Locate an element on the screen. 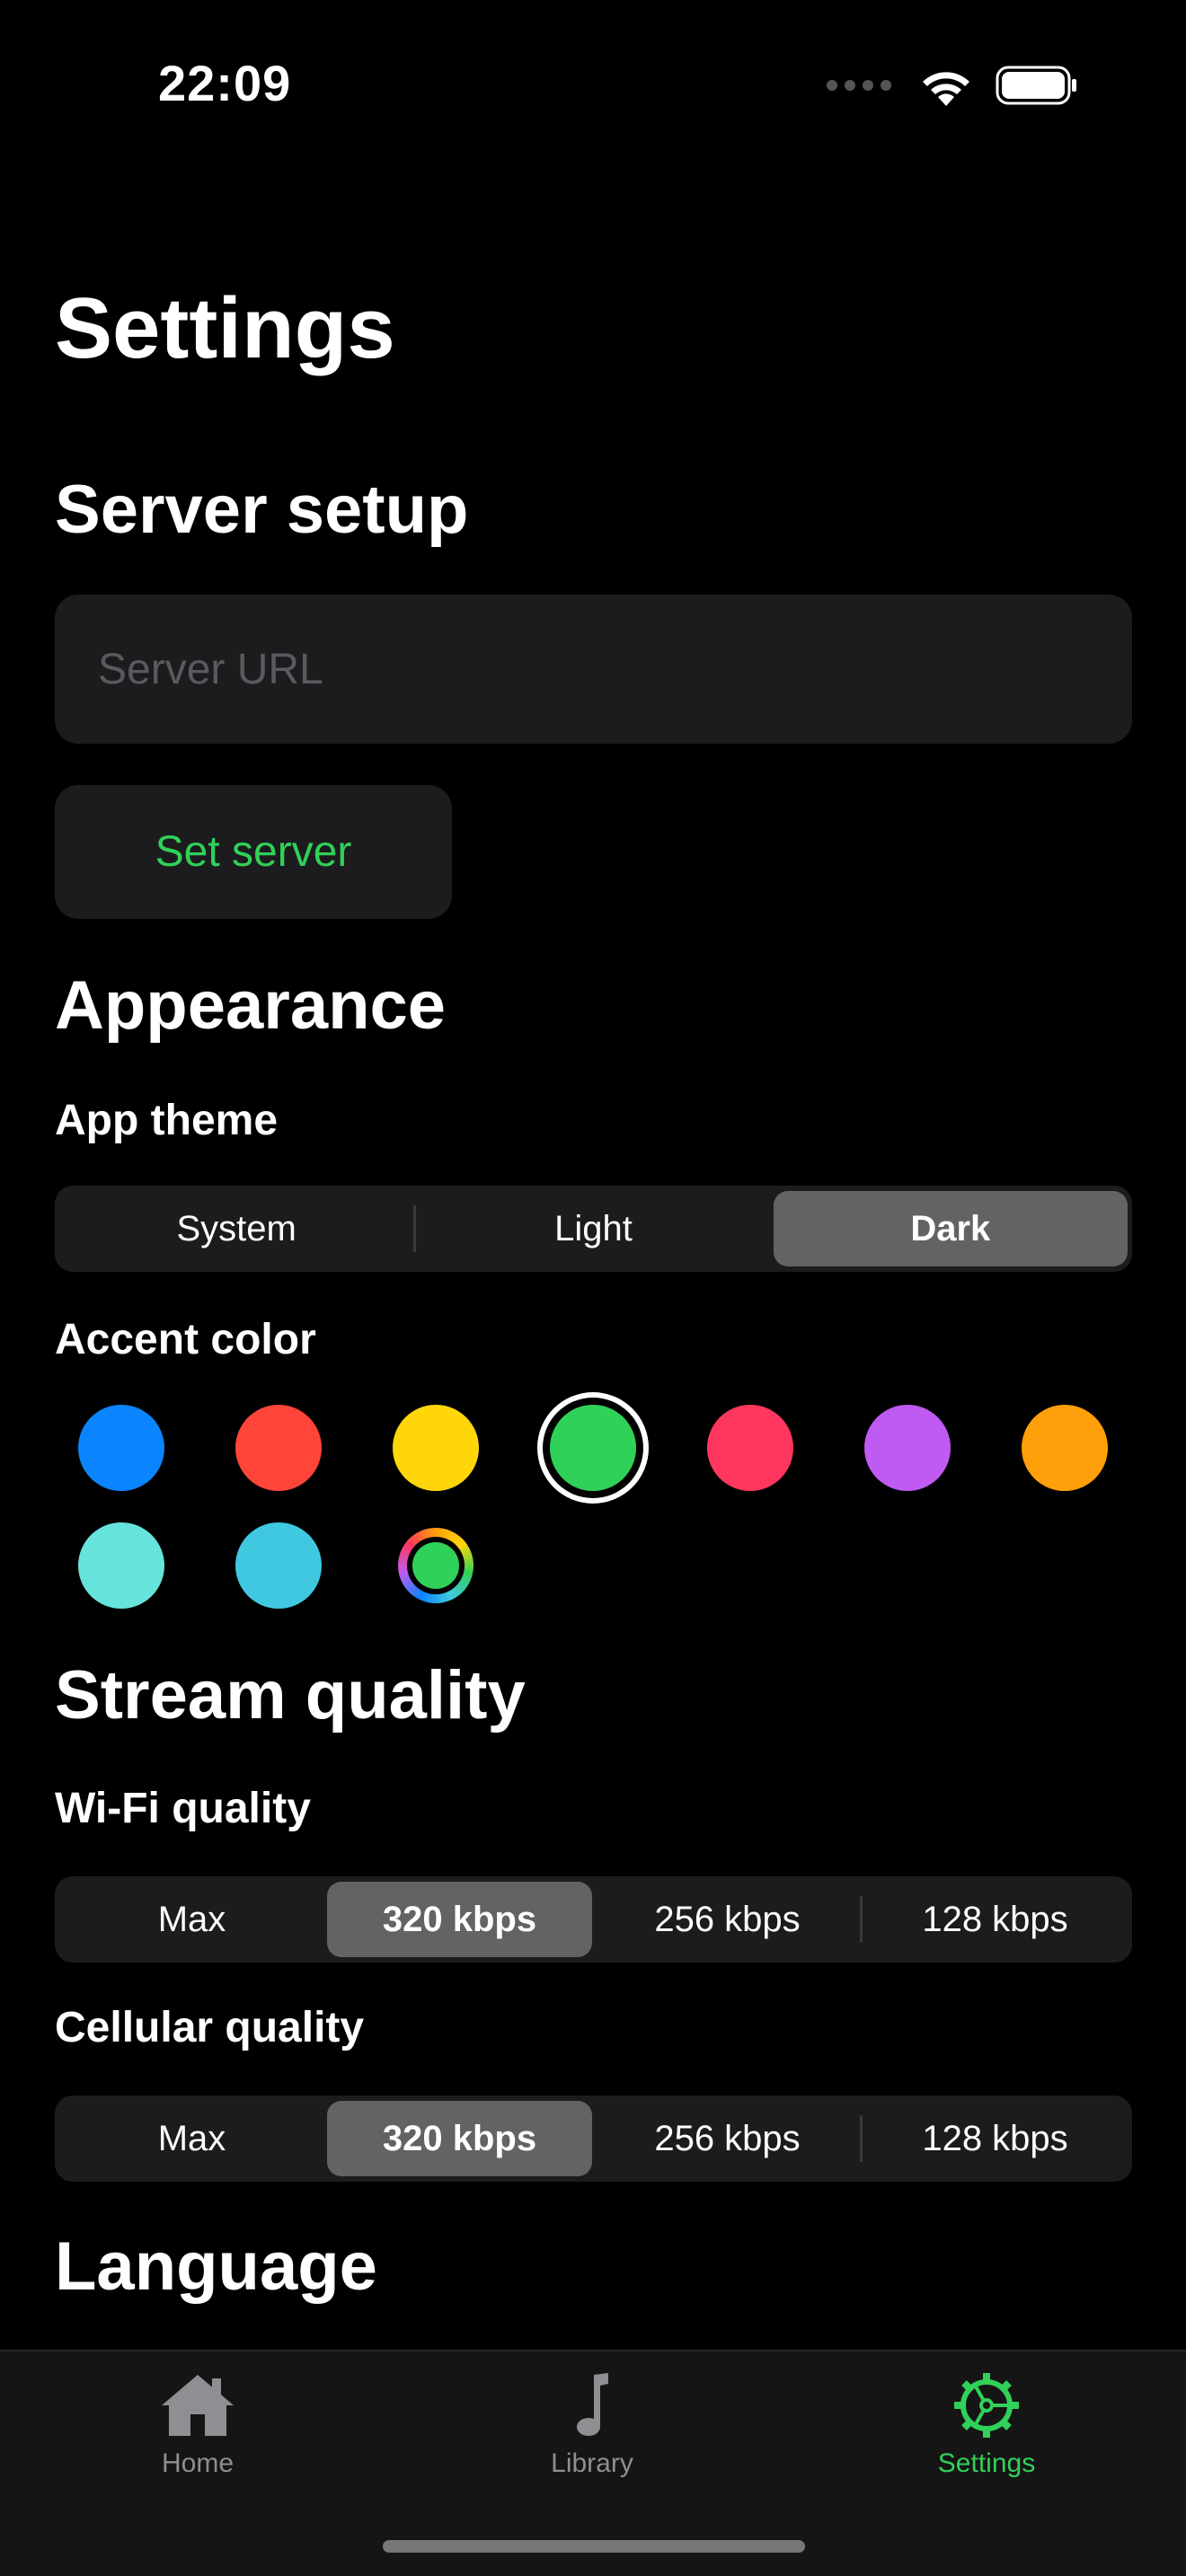 The height and width of the screenshot is (2576, 1186). theme-option-light: Light is located at coordinates (593, 1228).